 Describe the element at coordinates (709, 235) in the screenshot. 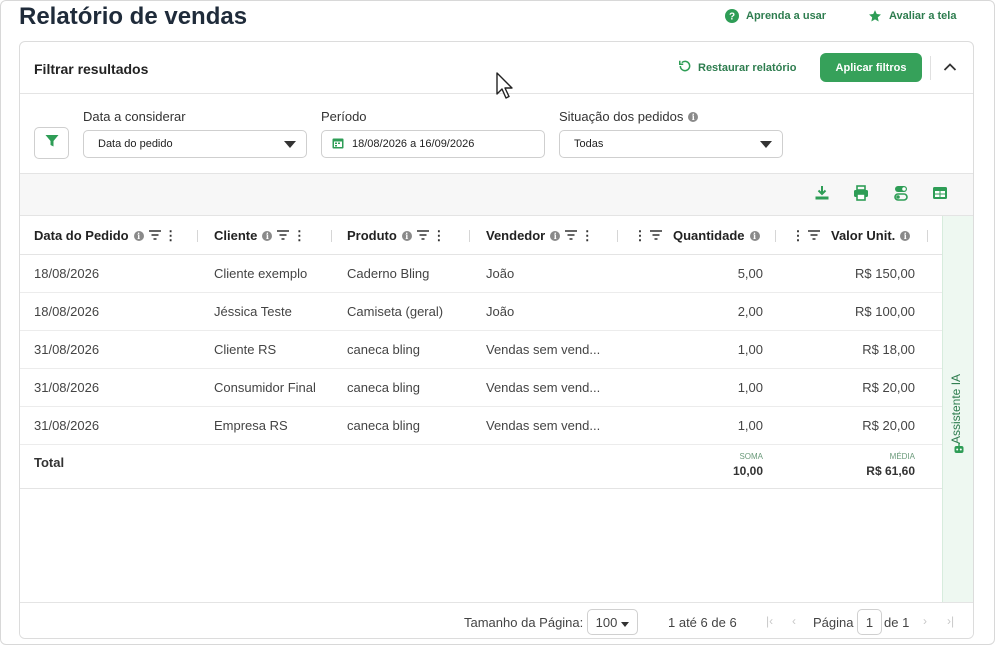

I see `column-title: Quantidade` at that location.